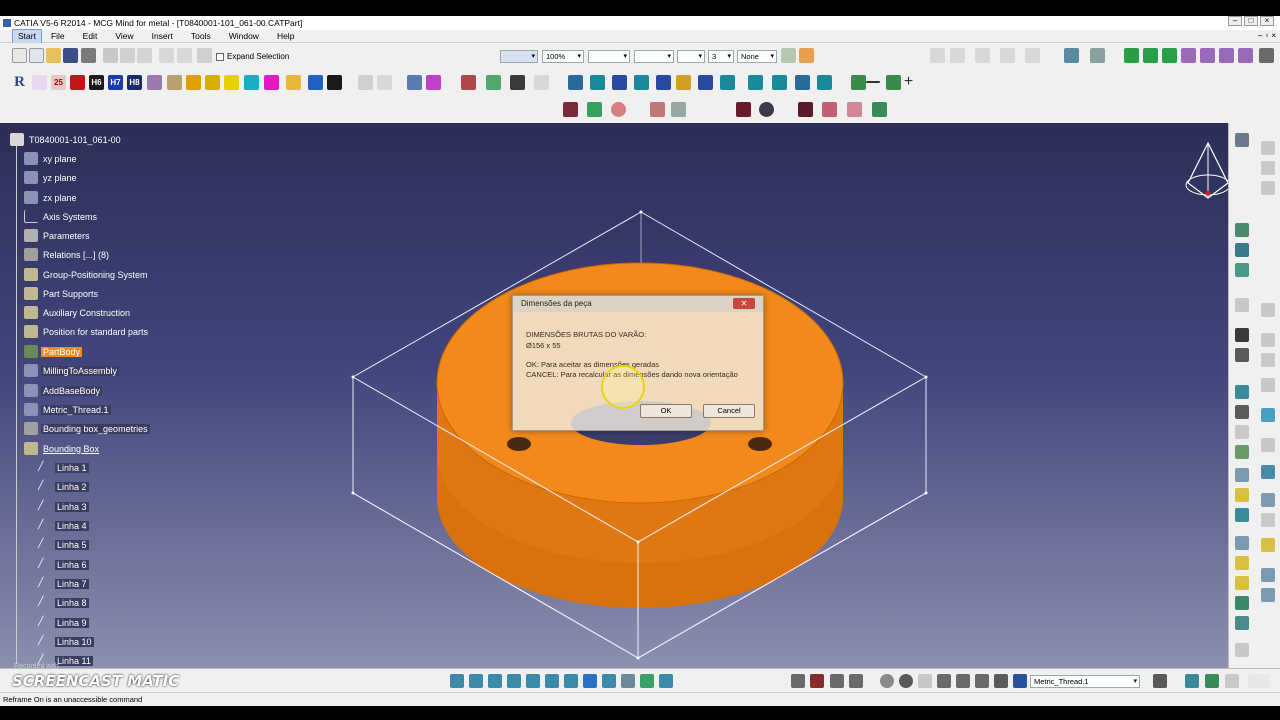 The height and width of the screenshot is (720, 1280). Describe the element at coordinates (162, 36) in the screenshot. I see `menu-insert: Insert` at that location.